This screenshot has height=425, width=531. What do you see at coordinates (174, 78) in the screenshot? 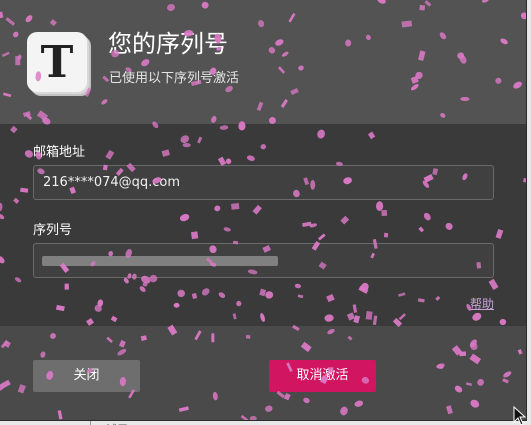
I see `dialog-subtitle: 已使用以下序列号激活` at bounding box center [174, 78].